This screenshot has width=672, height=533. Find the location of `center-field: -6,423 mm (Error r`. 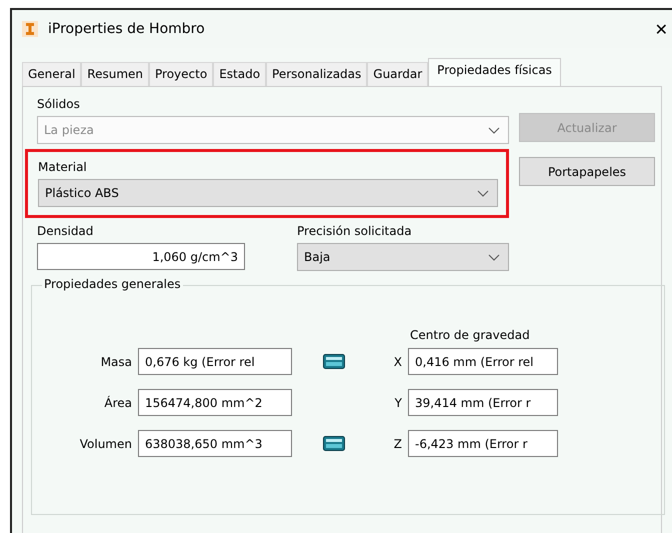

center-field: -6,423 mm (Error r is located at coordinates (483, 443).